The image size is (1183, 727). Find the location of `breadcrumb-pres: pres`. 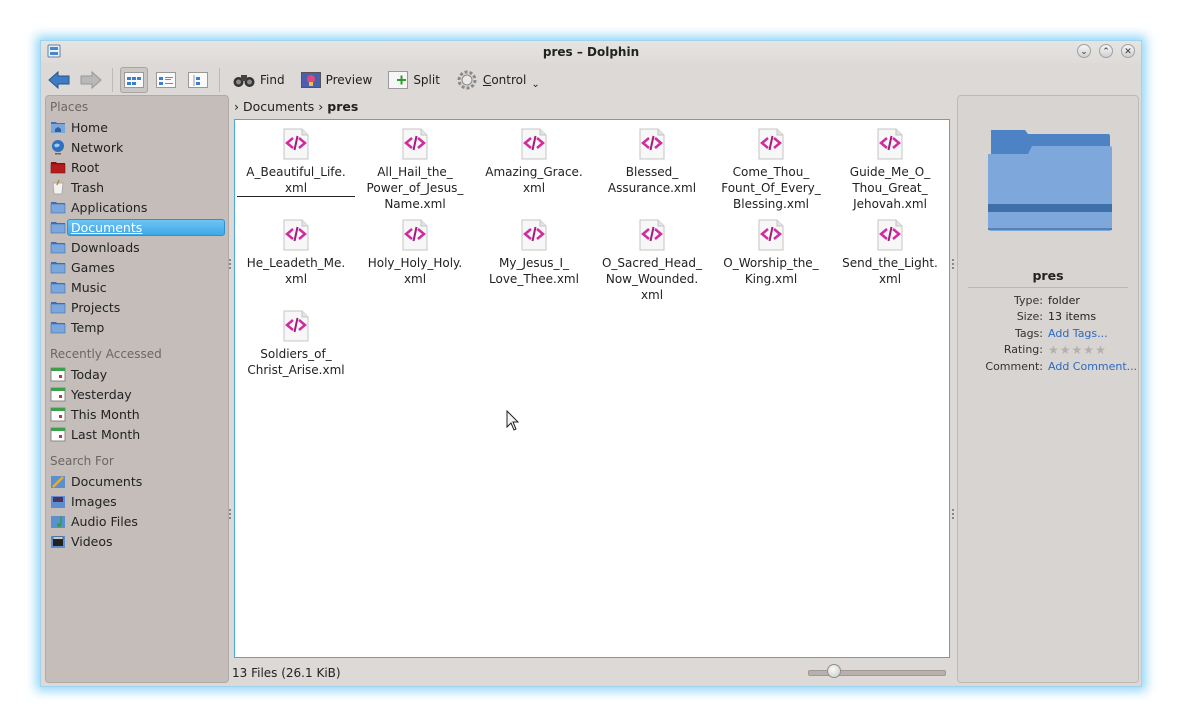

breadcrumb-pres: pres is located at coordinates (342, 106).